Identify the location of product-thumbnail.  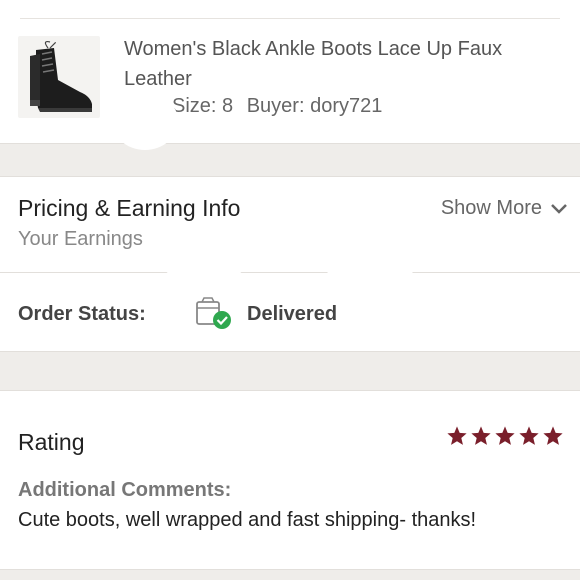
(59, 77).